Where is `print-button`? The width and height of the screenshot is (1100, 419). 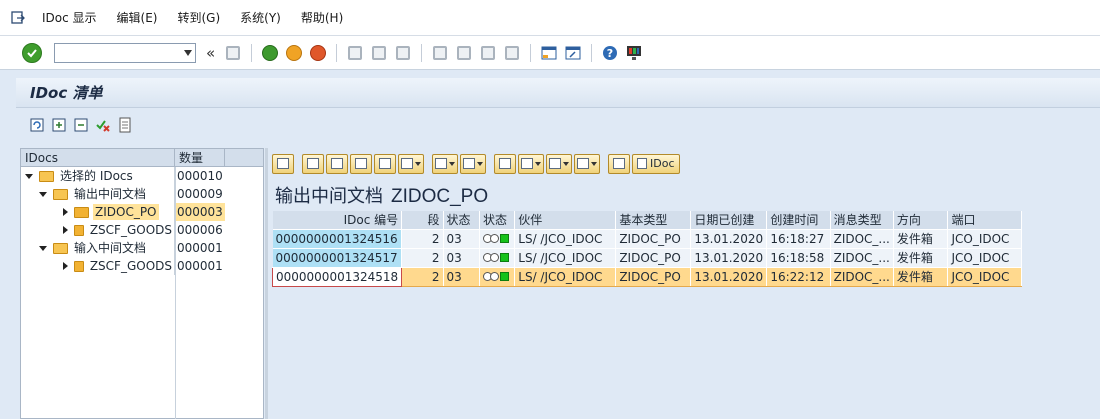 print-button is located at coordinates (505, 163).